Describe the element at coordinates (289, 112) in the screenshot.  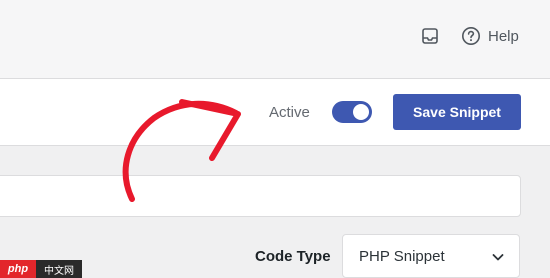
I see `active-label: Active` at that location.